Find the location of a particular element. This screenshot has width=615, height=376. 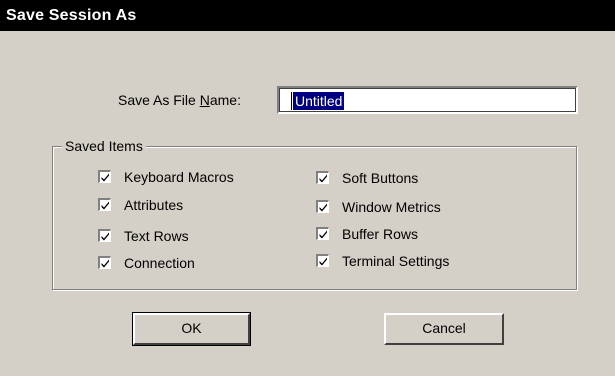

checkbox-label: Keyboard Macros is located at coordinates (179, 177).